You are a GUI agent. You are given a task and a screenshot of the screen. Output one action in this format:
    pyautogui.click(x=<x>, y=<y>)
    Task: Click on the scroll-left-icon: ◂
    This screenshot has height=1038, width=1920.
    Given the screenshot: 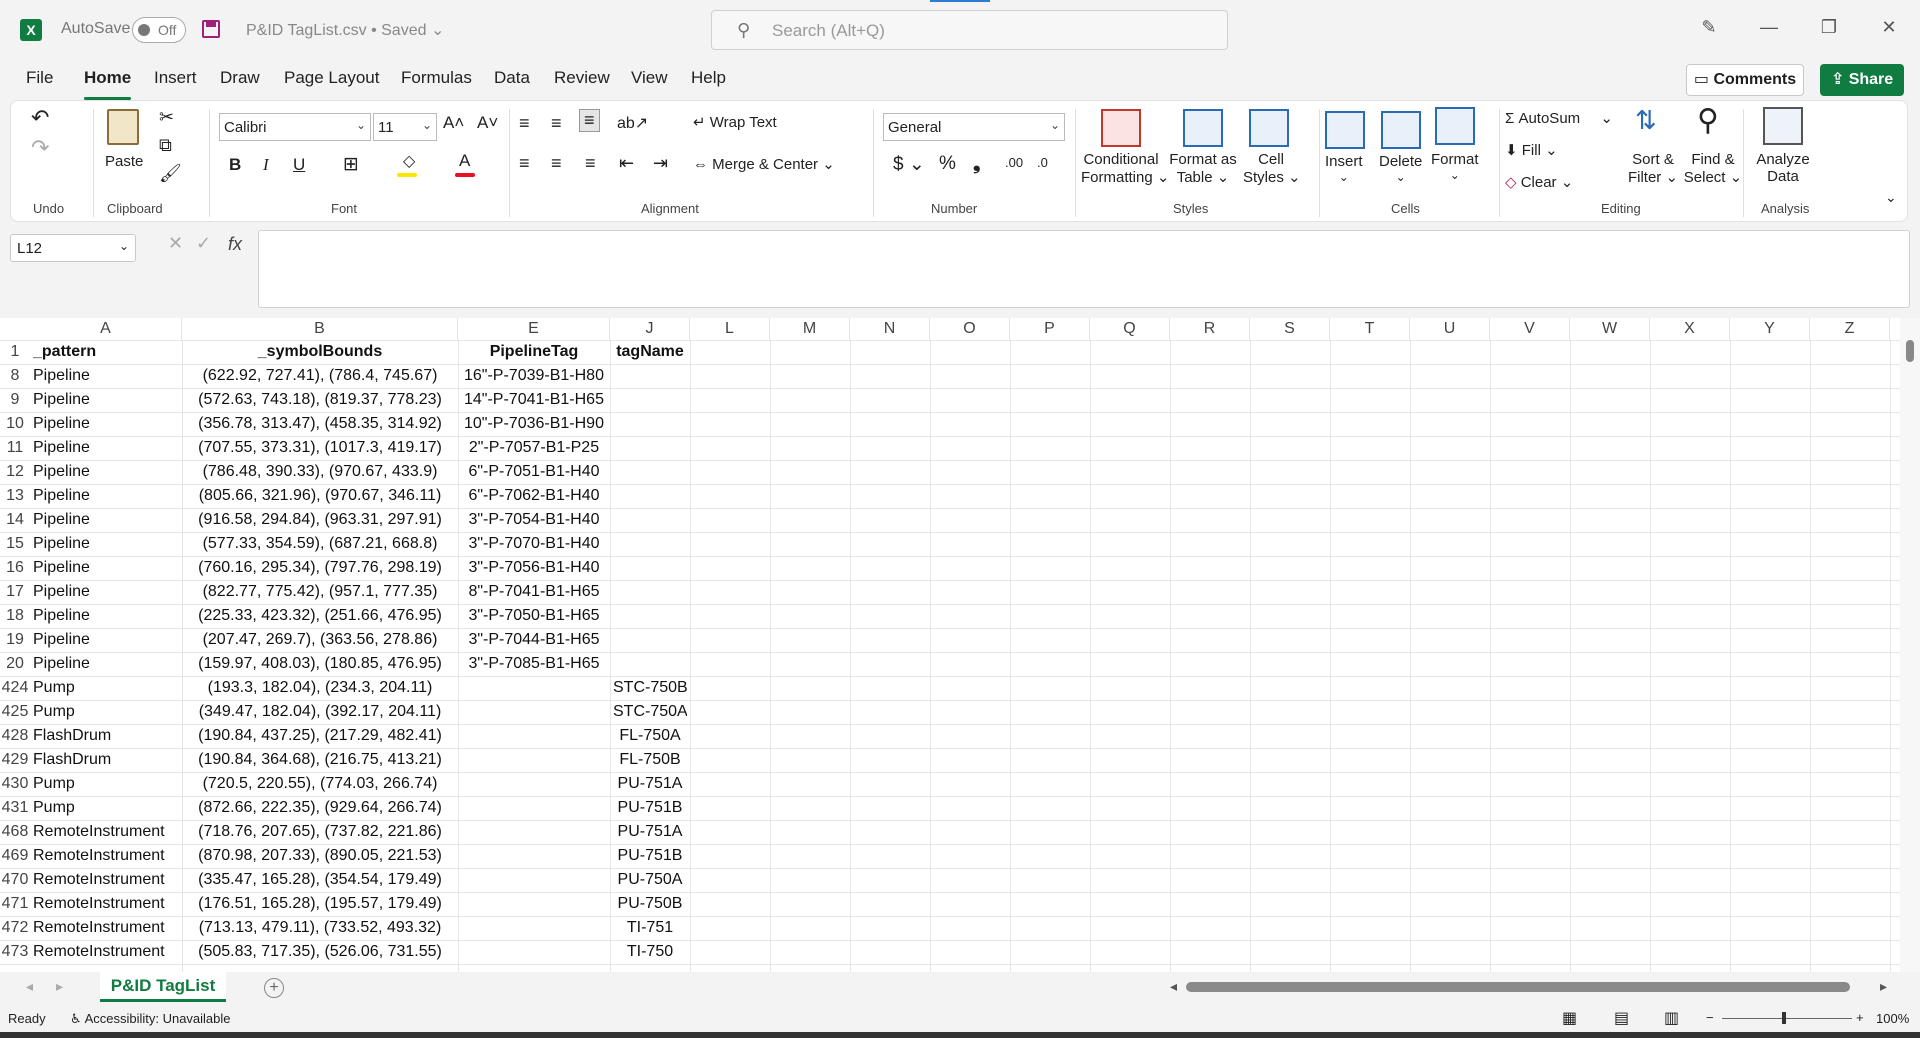 What is the action you would take?
    pyautogui.click(x=1173, y=986)
    